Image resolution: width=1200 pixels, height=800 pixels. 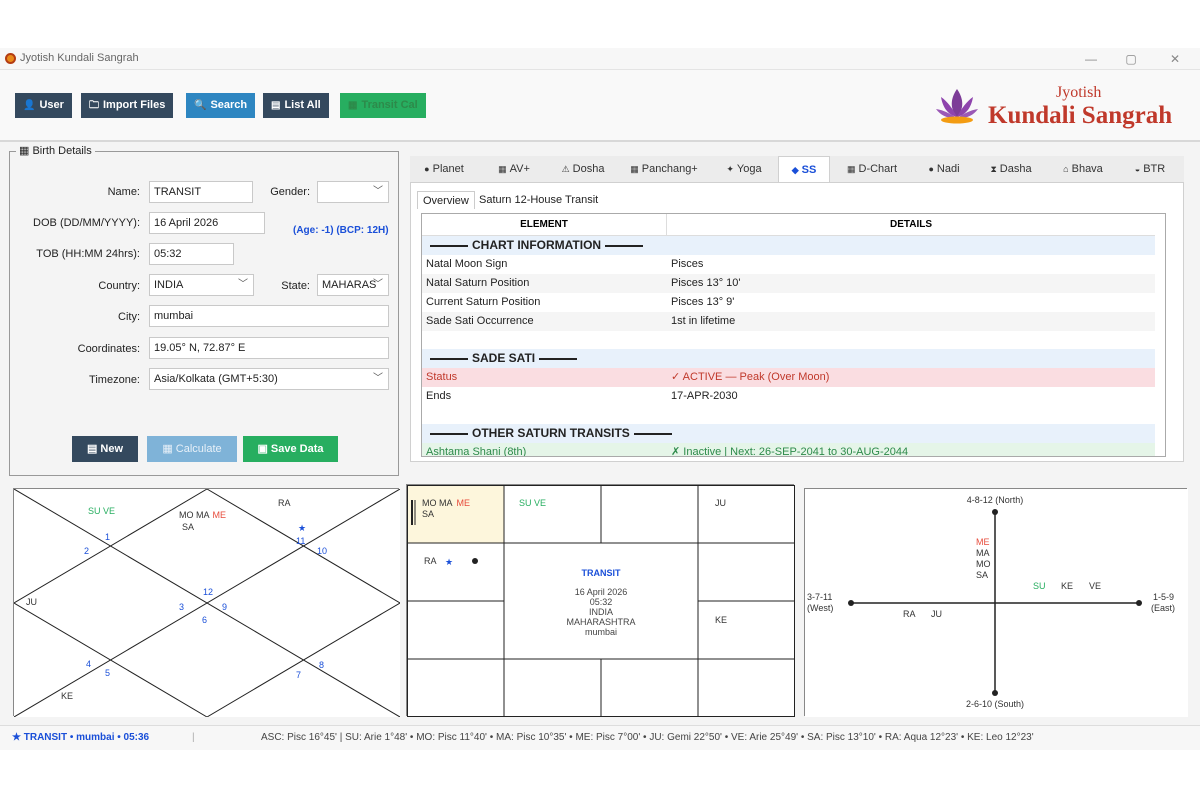 I want to click on minimize-button: —, so click(x=1091, y=59).